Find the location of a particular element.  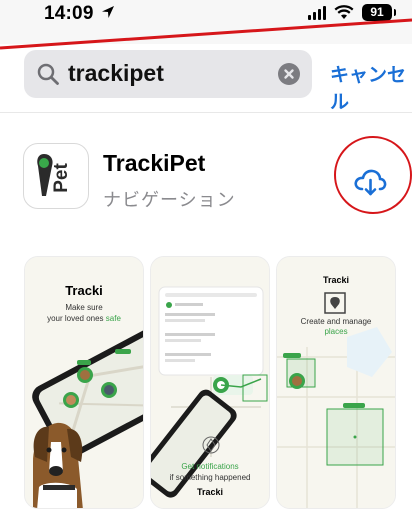

magnifying-glass-icon is located at coordinates (48, 74).